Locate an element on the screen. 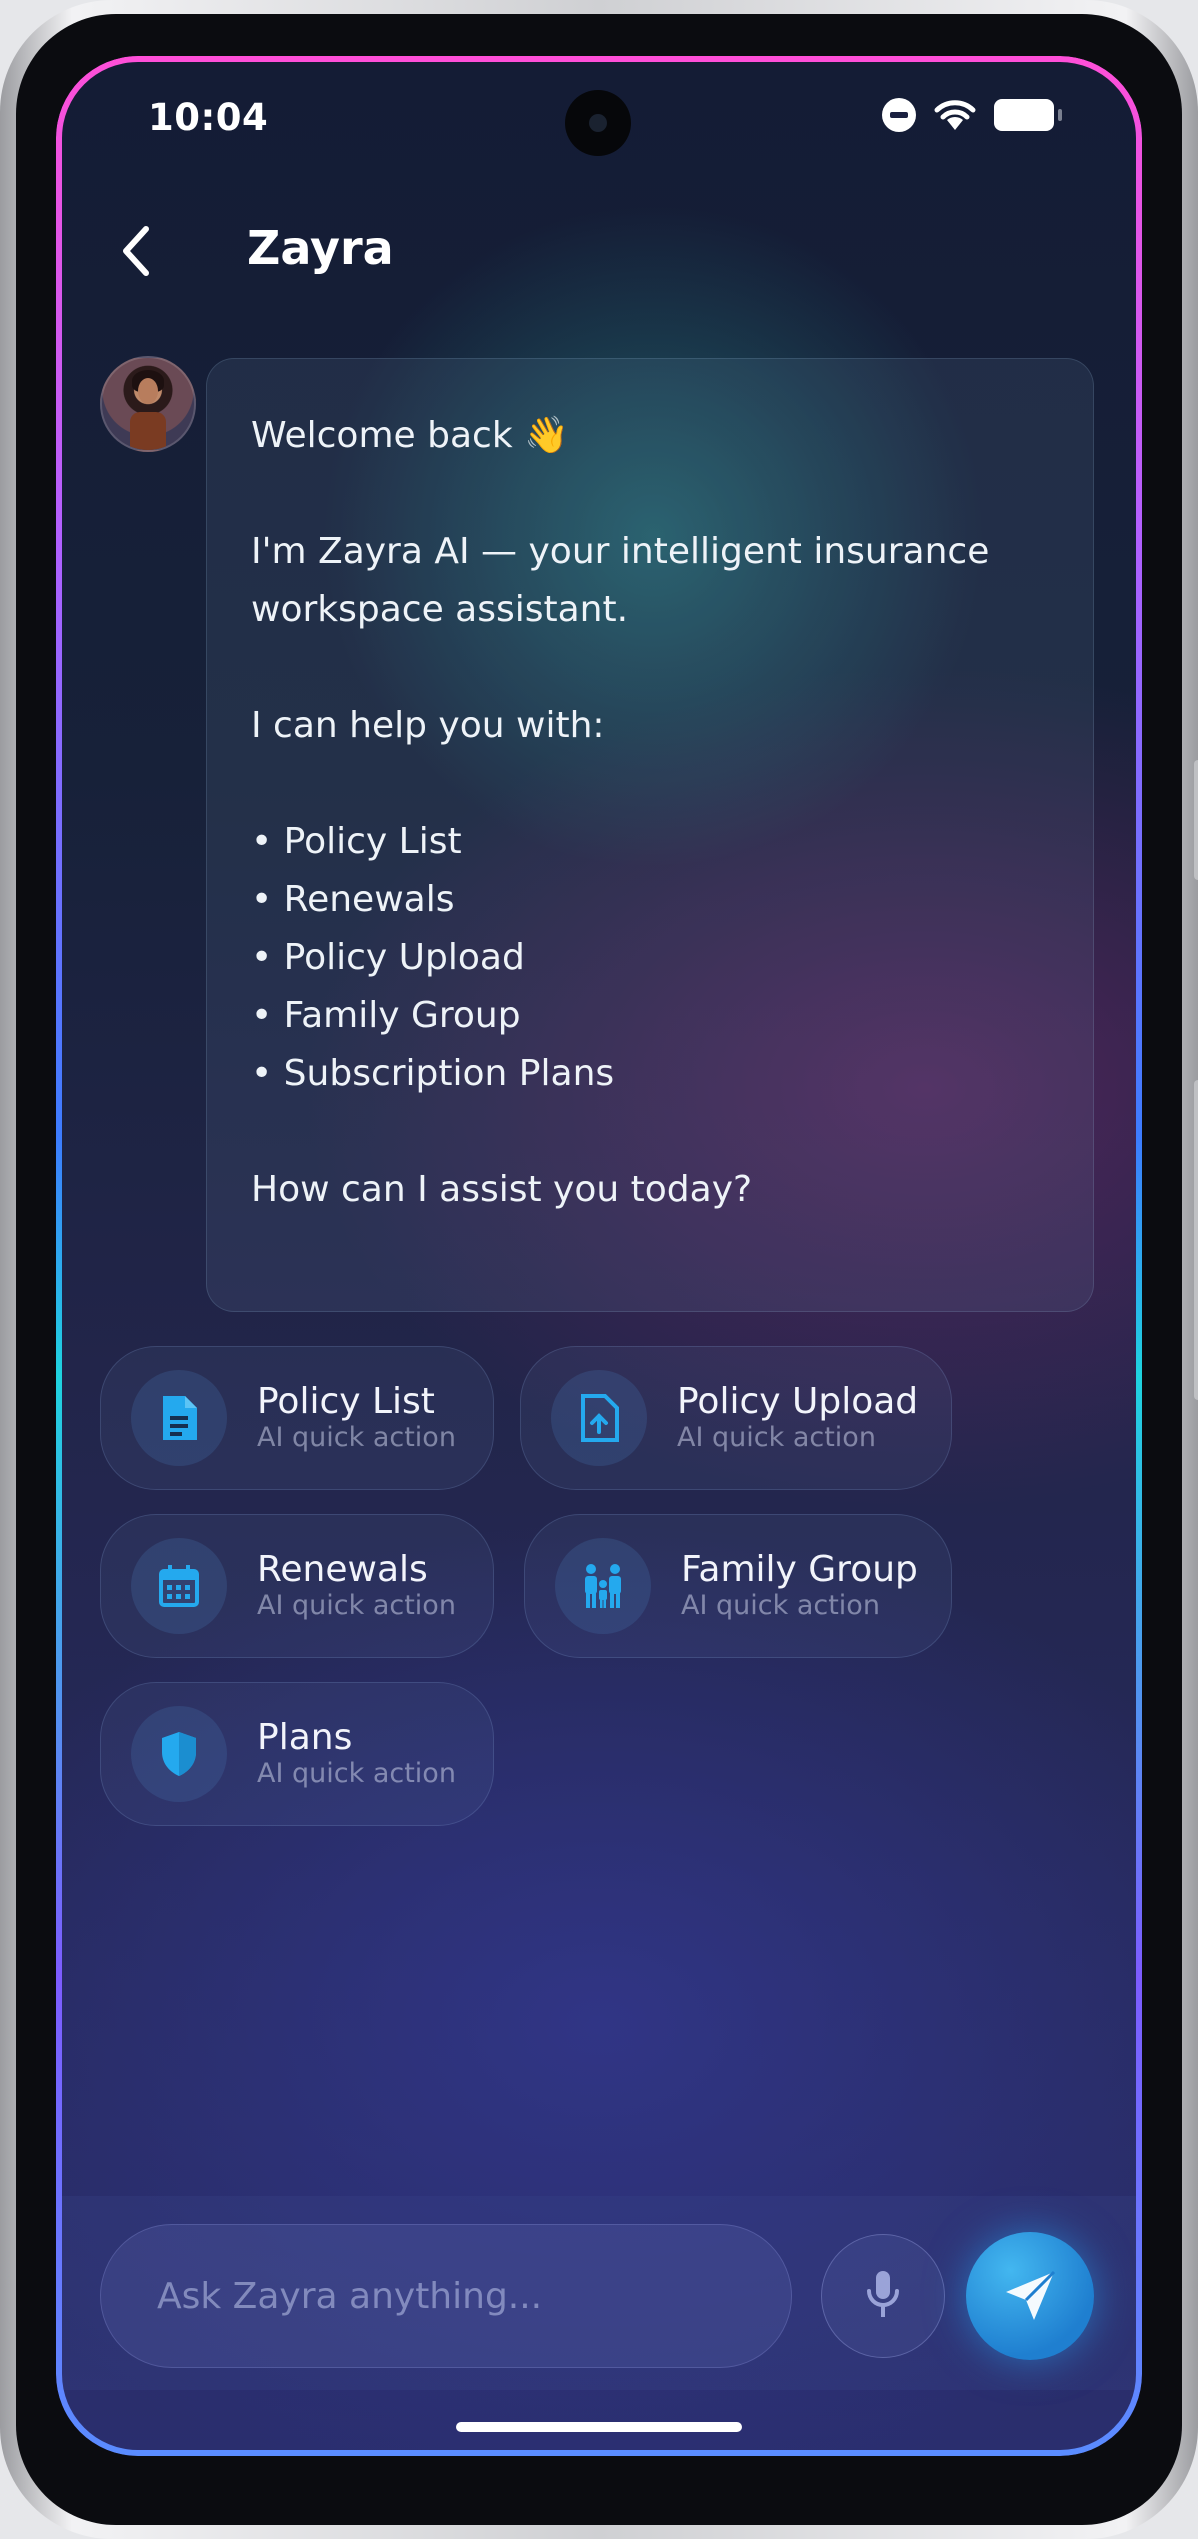 This screenshot has width=1198, height=2539. quick-action-renewals: Renewals AI quick action is located at coordinates (297, 1586).